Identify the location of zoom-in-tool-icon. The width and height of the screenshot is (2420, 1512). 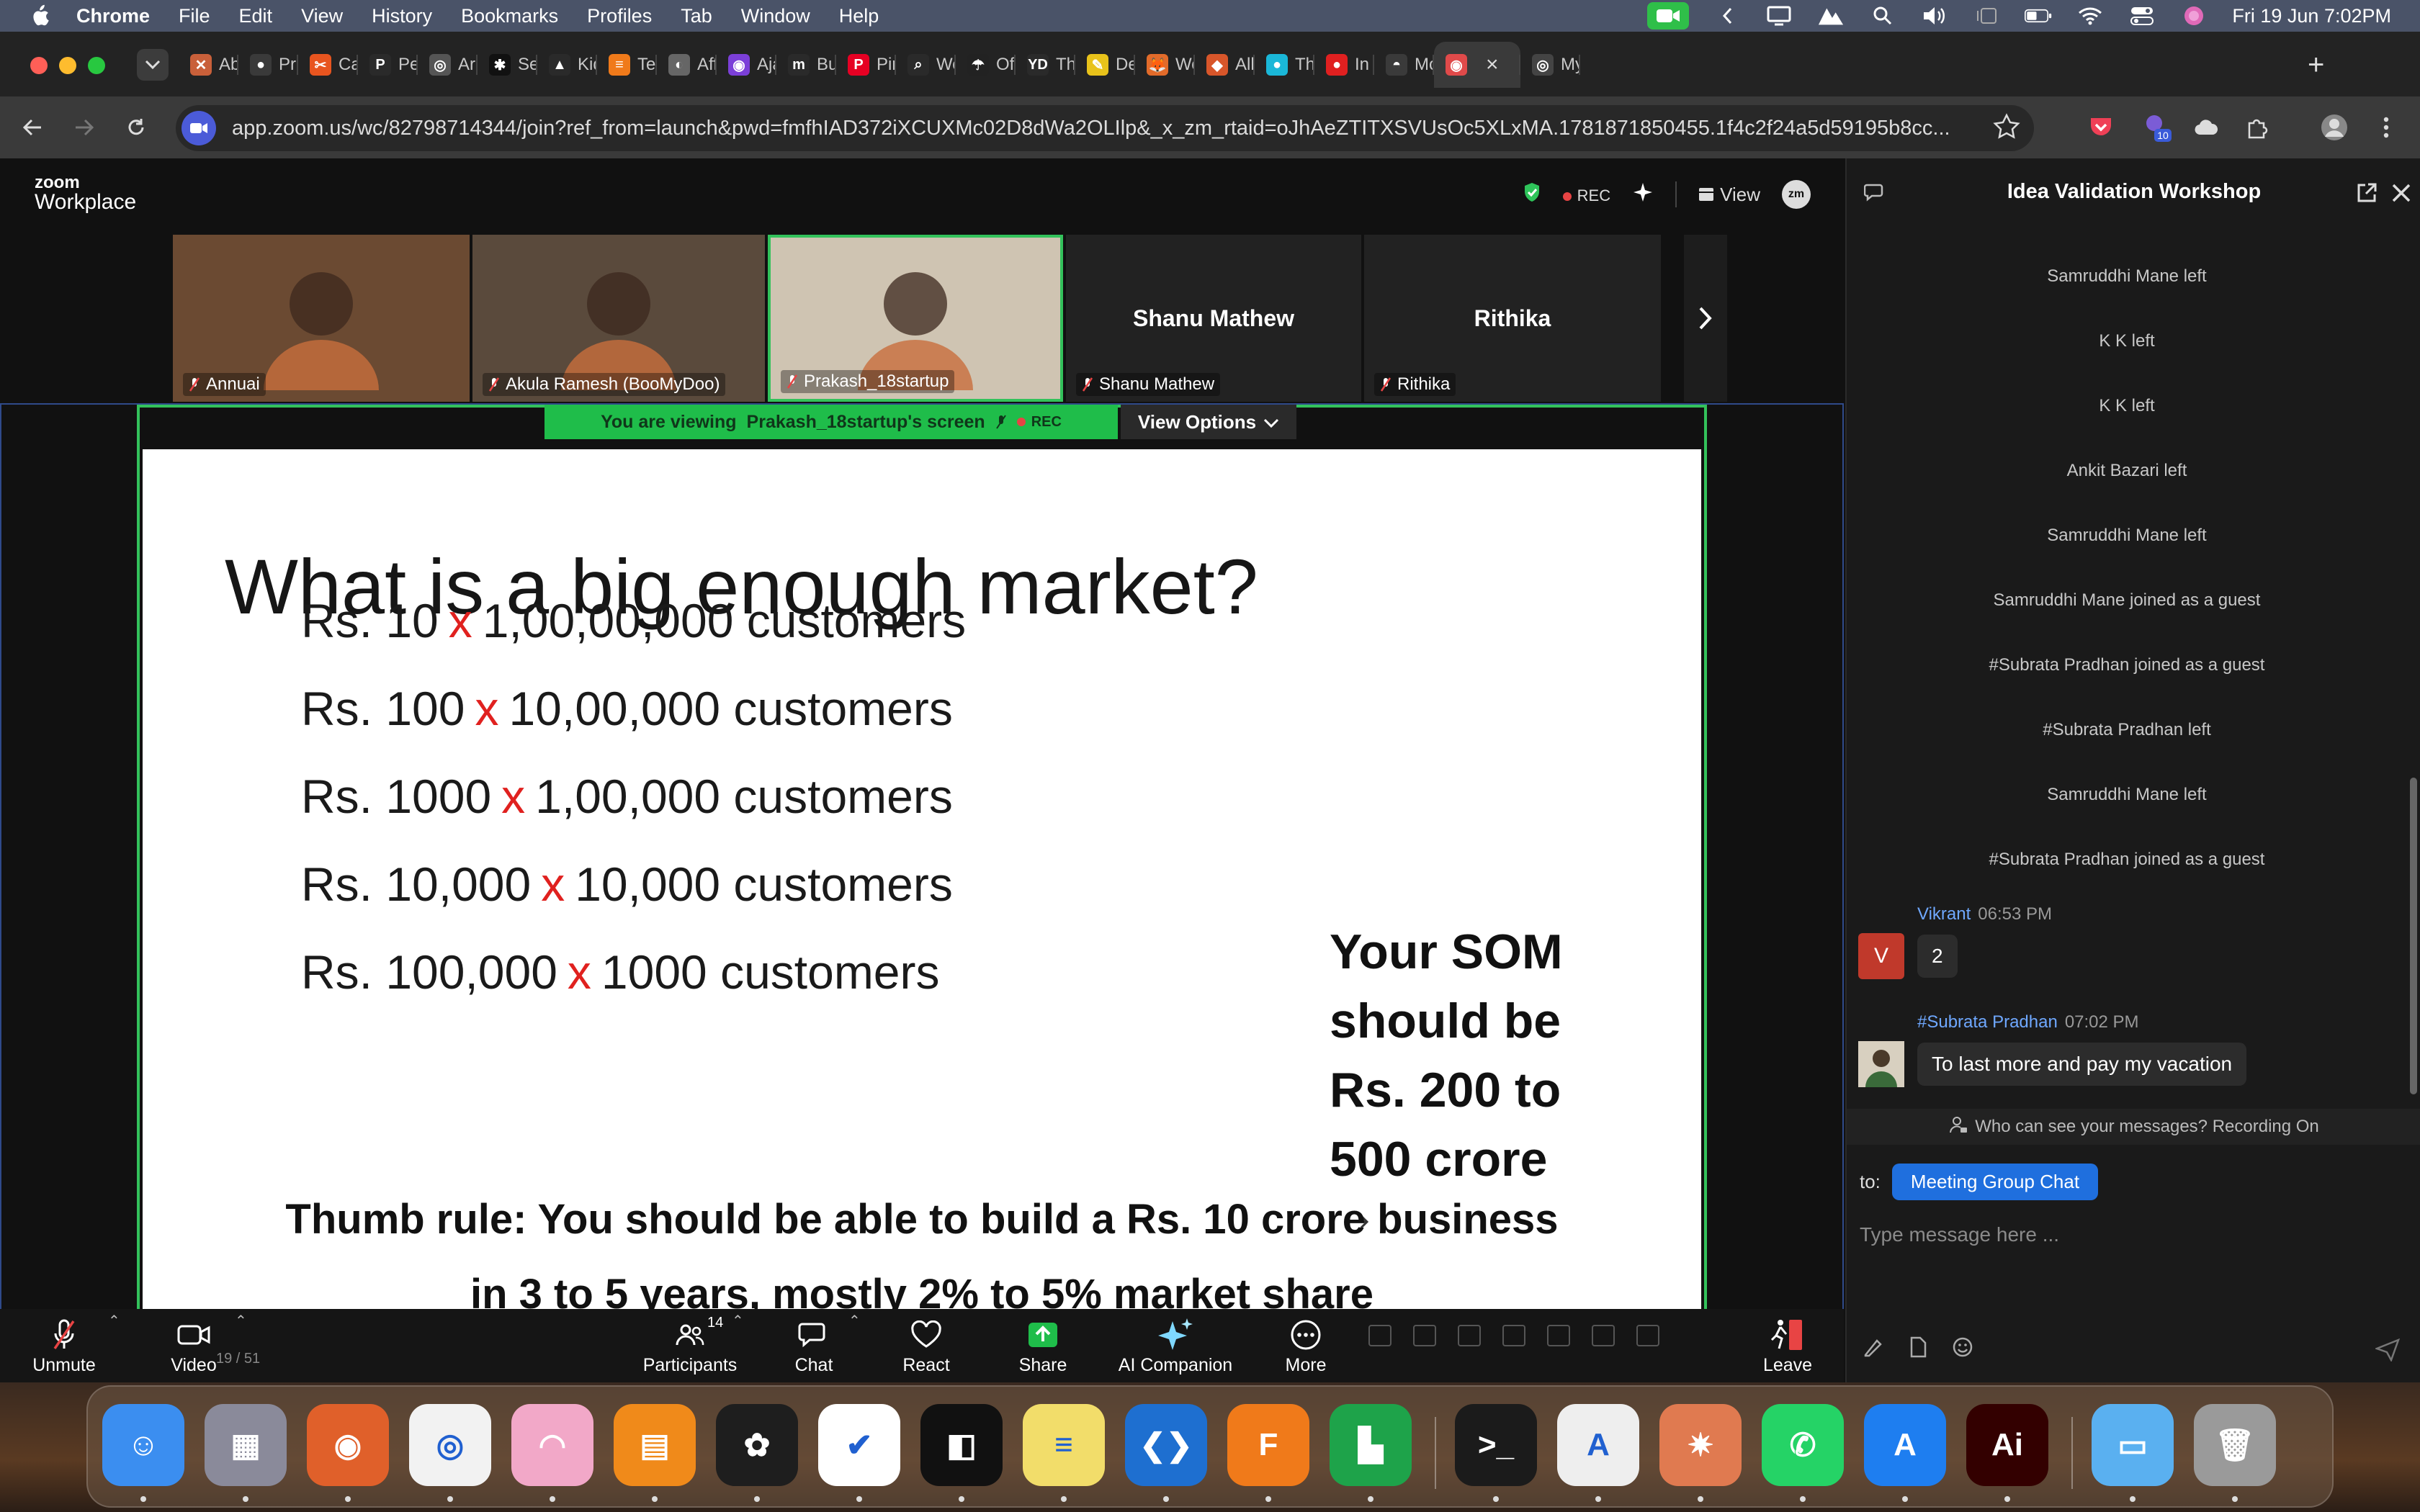
(1380, 1335).